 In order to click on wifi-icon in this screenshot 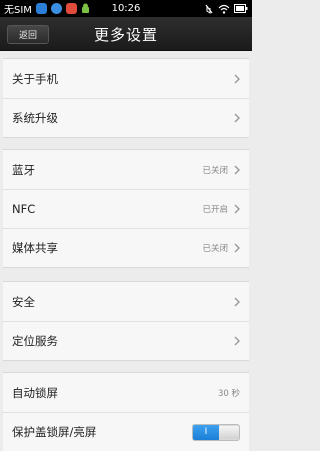, I will do `click(224, 9)`.